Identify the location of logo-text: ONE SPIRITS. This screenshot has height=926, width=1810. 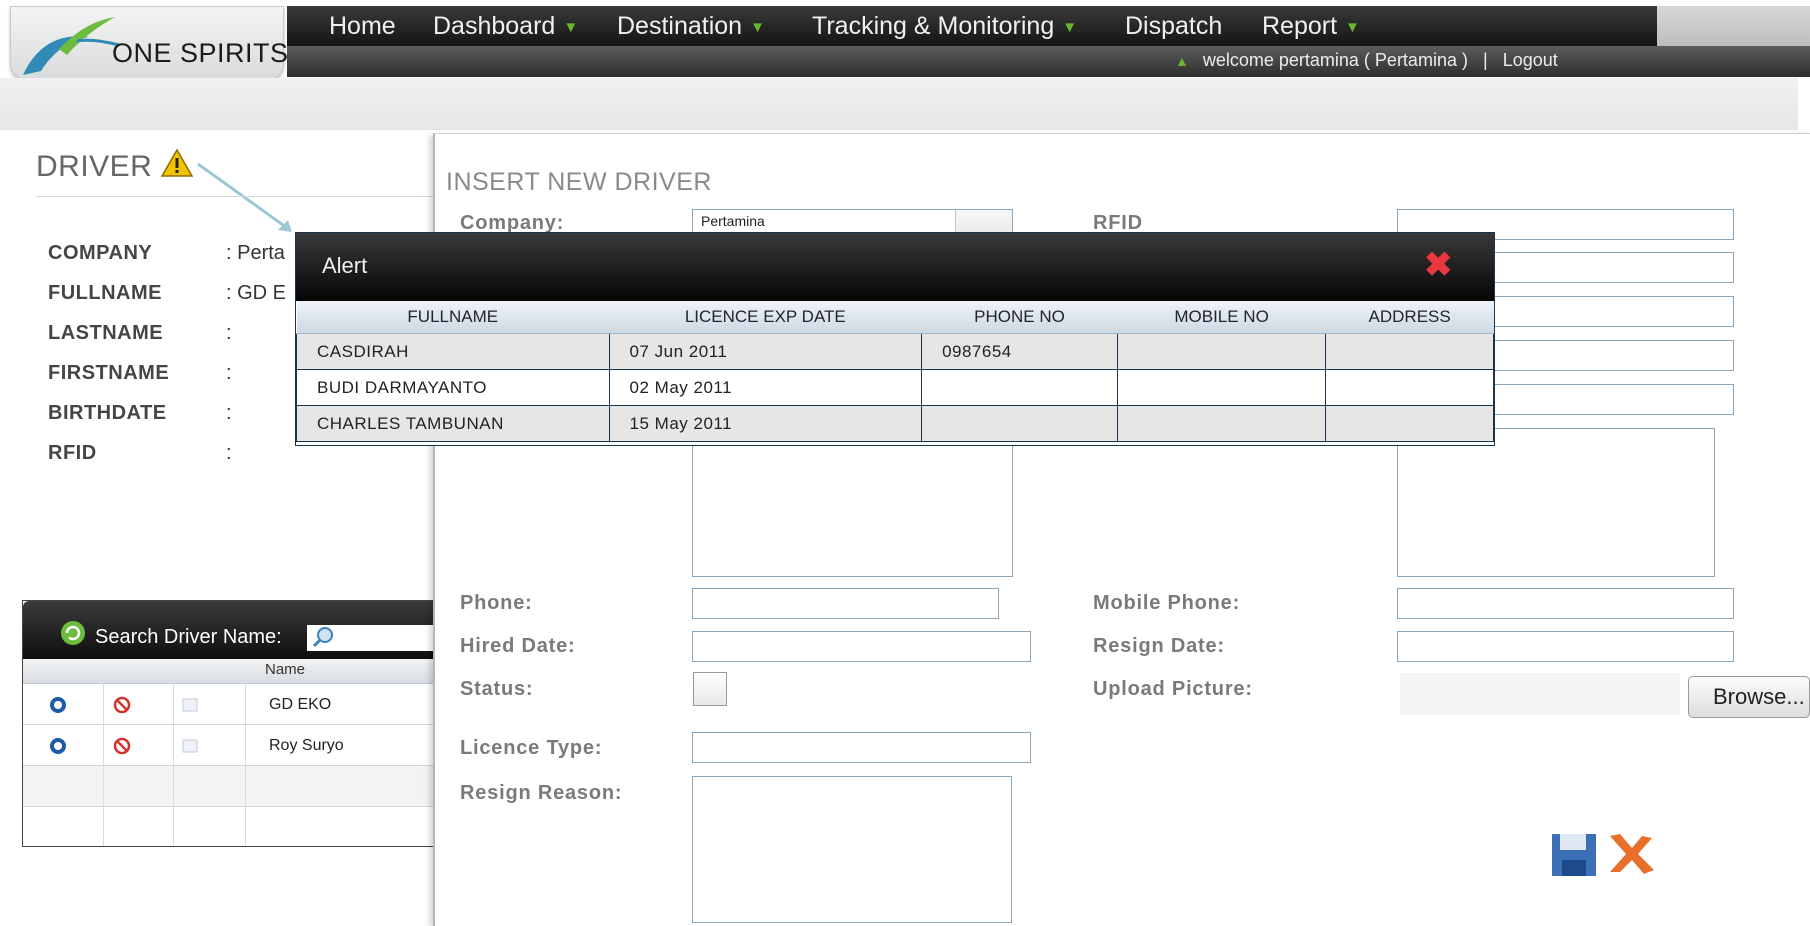
(200, 53).